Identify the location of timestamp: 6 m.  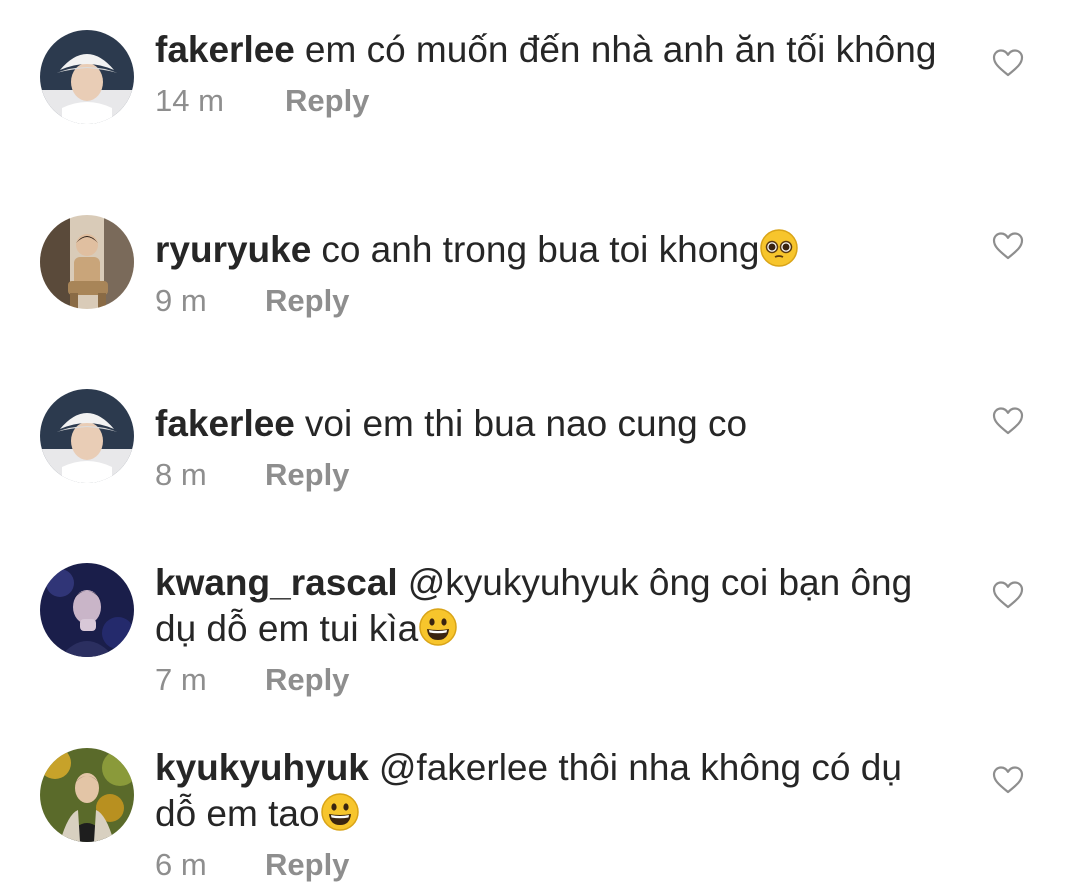
(181, 864).